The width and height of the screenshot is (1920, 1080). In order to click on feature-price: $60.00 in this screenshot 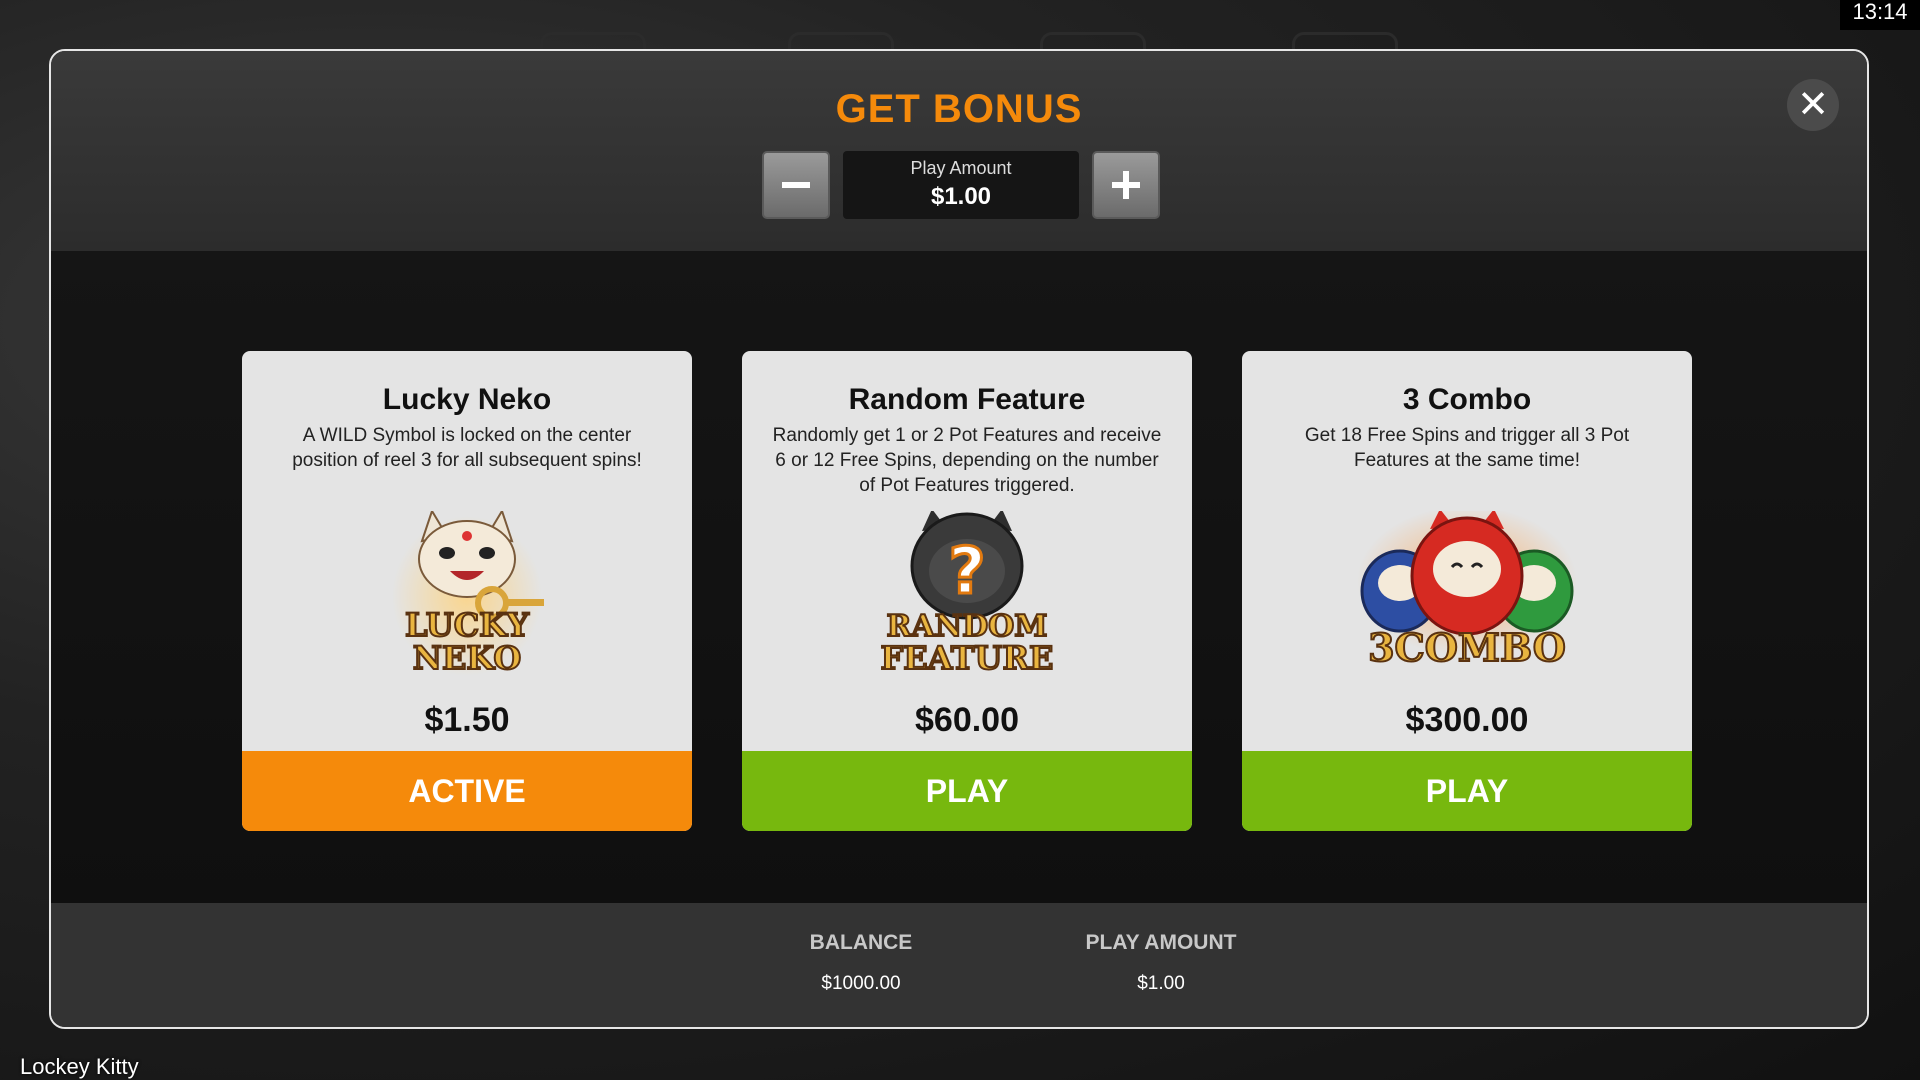, I will do `click(967, 720)`.